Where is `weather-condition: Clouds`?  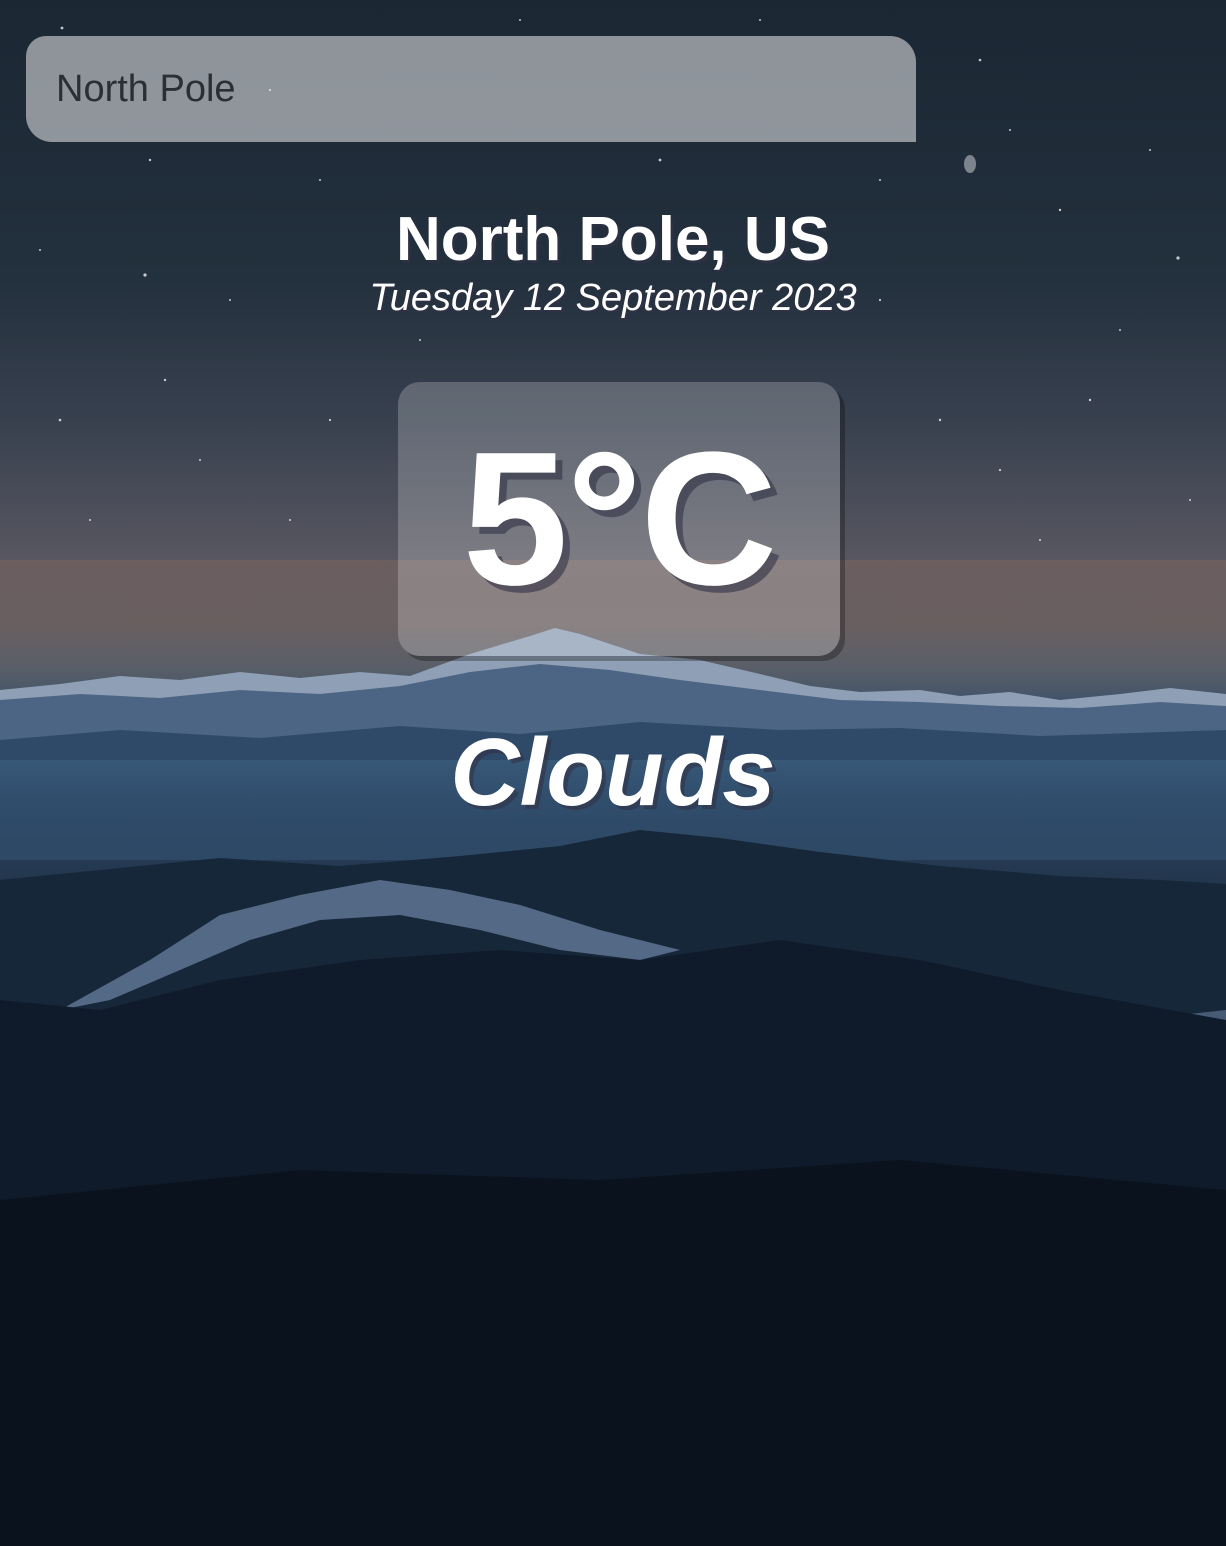 weather-condition: Clouds is located at coordinates (613, 772).